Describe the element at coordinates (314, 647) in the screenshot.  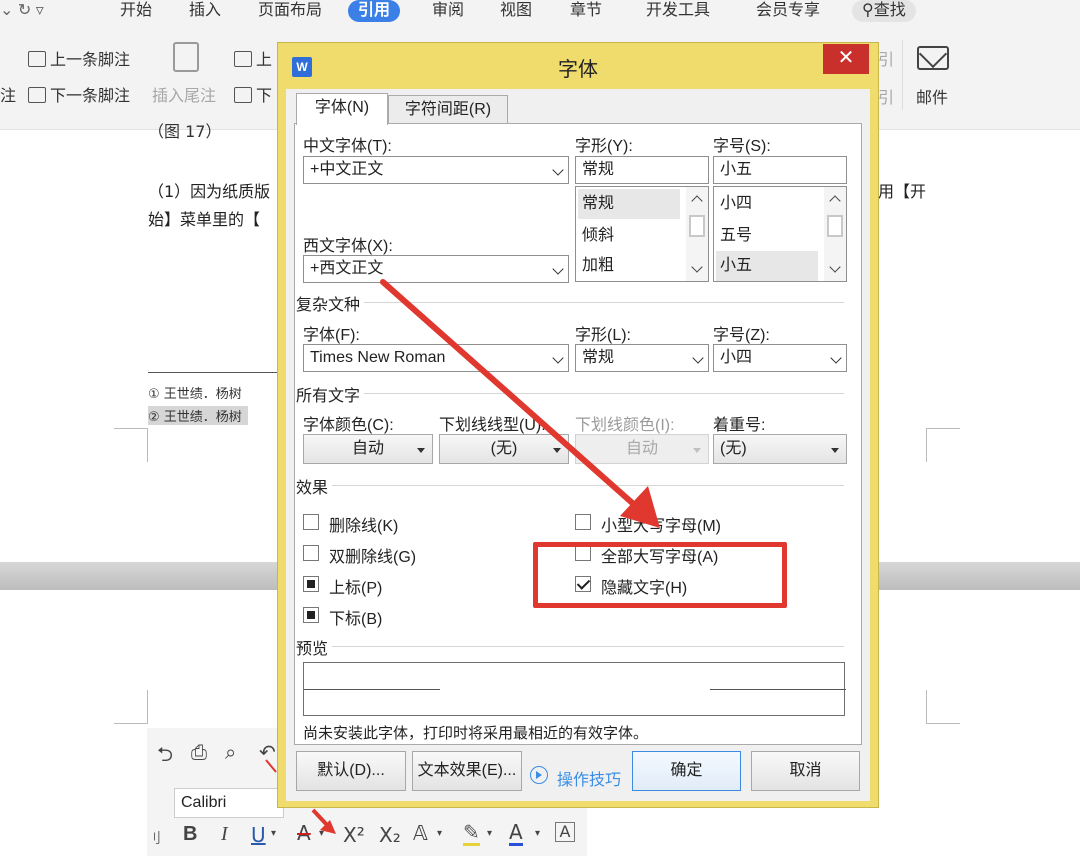
I see `preview-heading: 预览` at that location.